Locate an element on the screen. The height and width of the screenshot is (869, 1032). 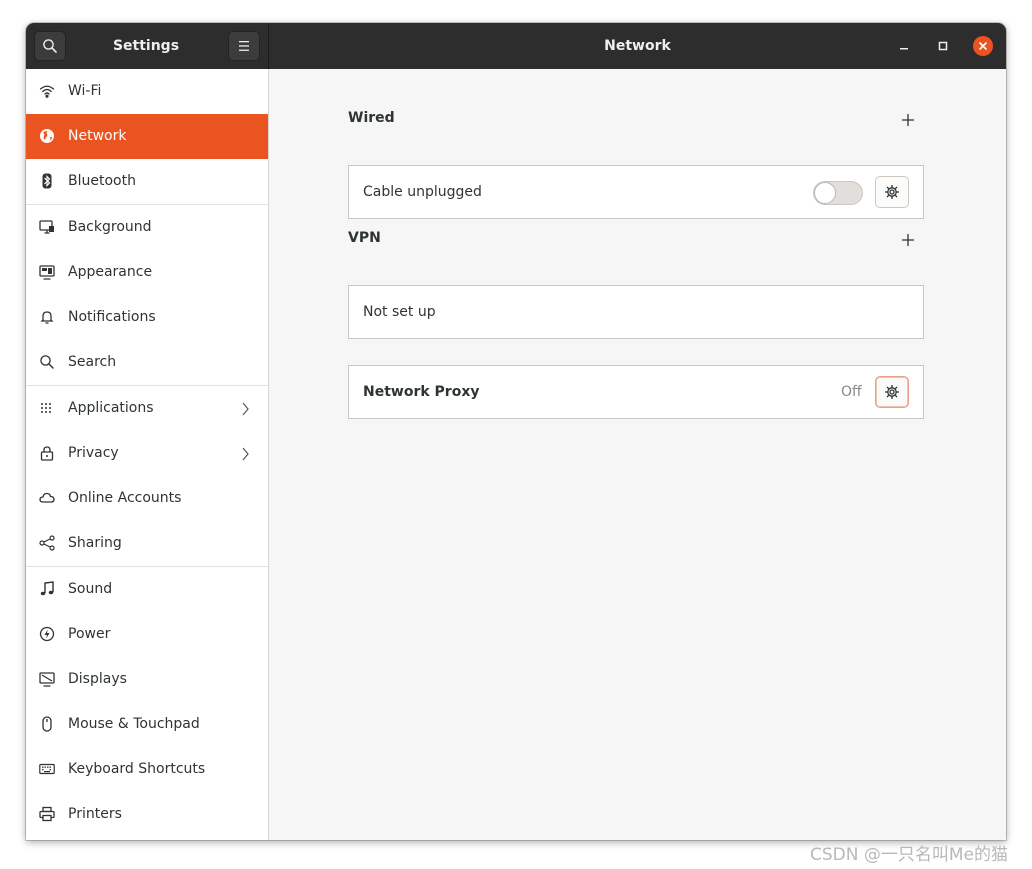
search-button is located at coordinates (50, 46).